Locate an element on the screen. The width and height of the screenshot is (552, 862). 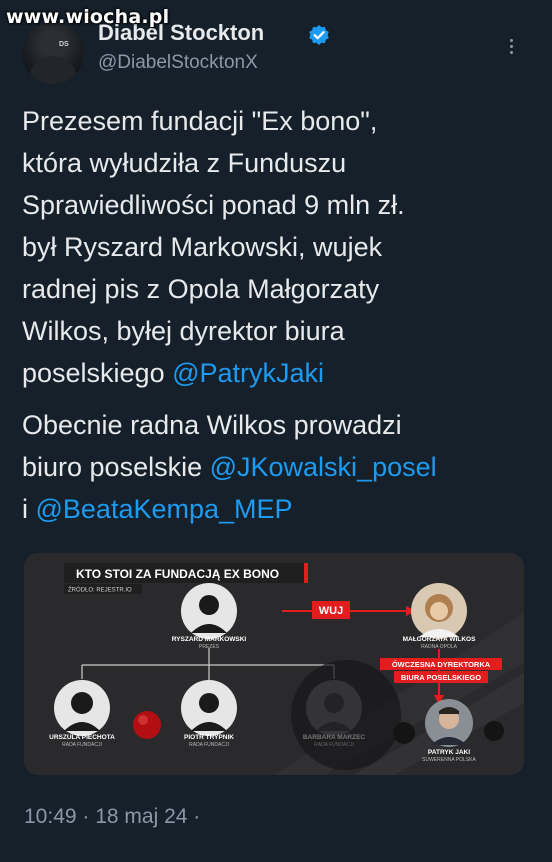
tweet-line: radnej pis z Opola Małgorzaty is located at coordinates (201, 289).